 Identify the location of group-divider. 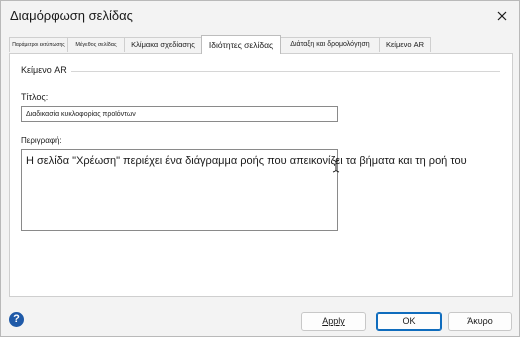
(285, 71).